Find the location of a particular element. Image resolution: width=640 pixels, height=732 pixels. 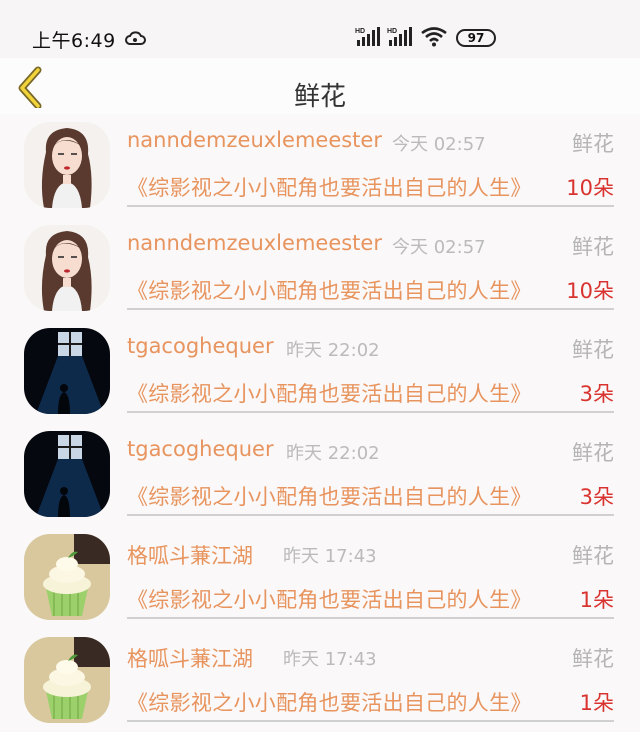

signal-icon-2: HD is located at coordinates (399, 36).